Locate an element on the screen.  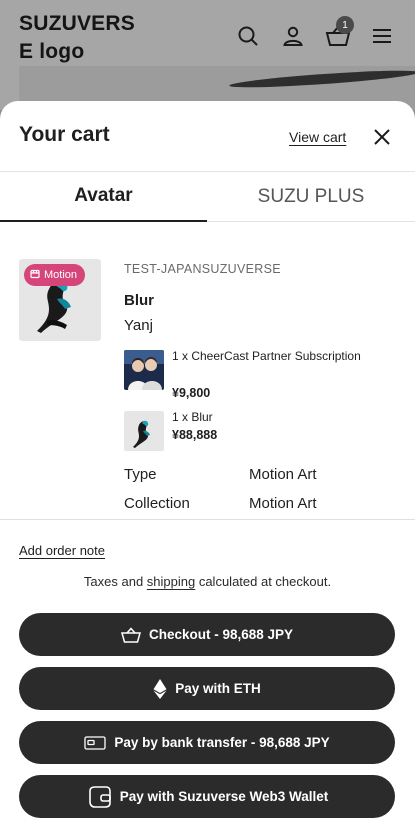
basket-icon is located at coordinates (130, 634).